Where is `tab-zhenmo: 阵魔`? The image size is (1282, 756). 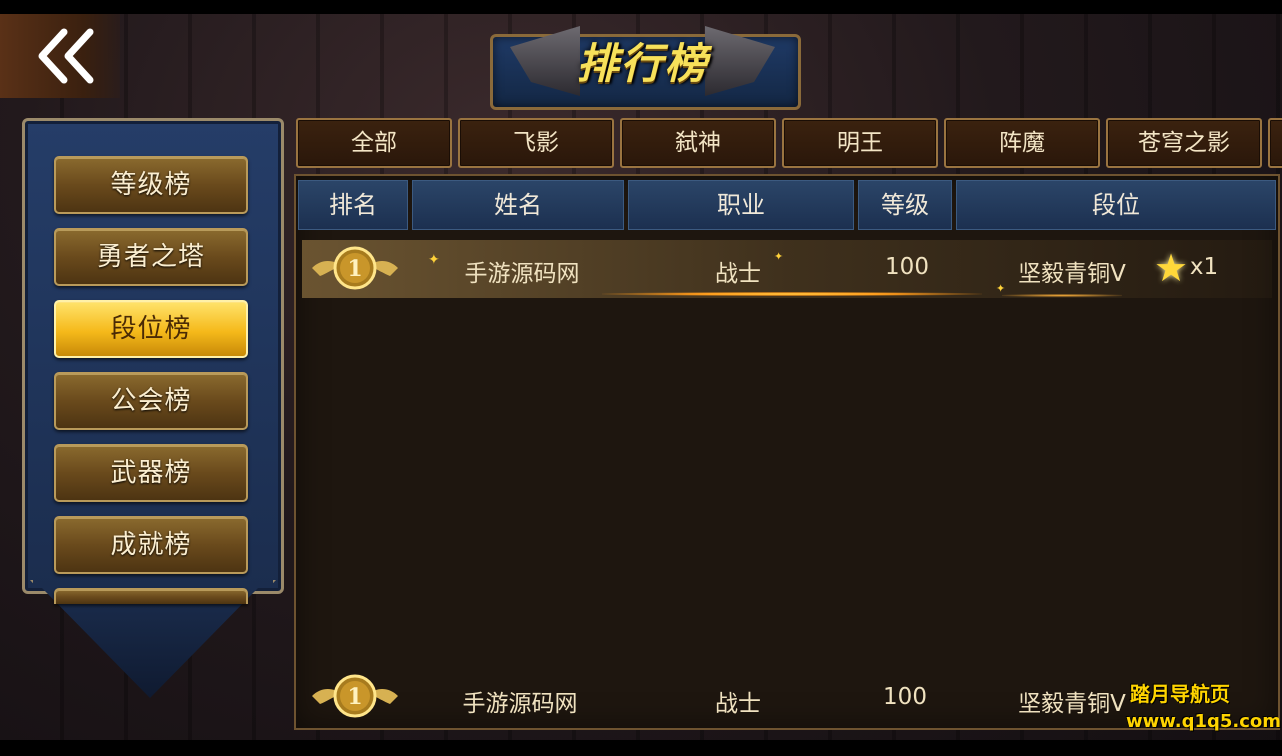
tab-zhenmo: 阵魔 is located at coordinates (1022, 143).